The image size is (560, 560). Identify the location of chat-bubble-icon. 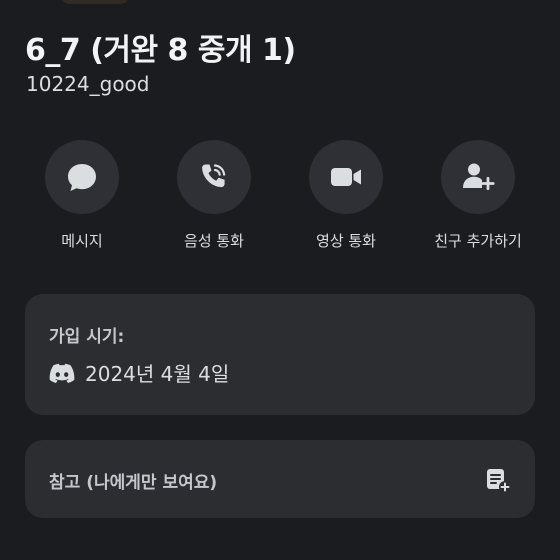
(82, 177).